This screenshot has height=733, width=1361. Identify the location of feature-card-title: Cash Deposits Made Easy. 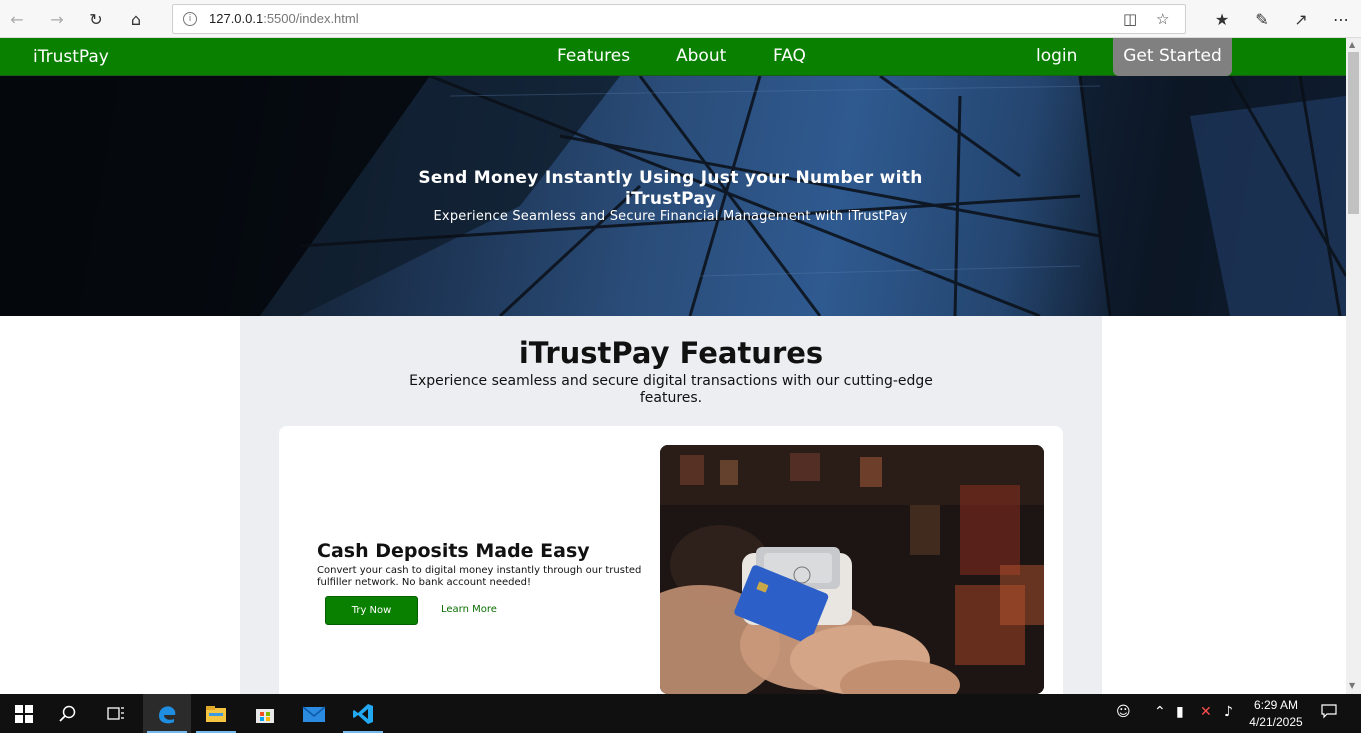
(453, 551).